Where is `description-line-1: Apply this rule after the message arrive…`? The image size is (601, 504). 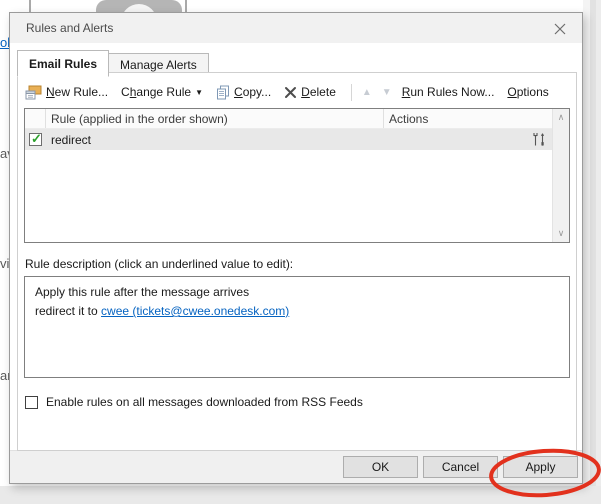 description-line-1: Apply this rule after the message arrive… is located at coordinates (142, 292).